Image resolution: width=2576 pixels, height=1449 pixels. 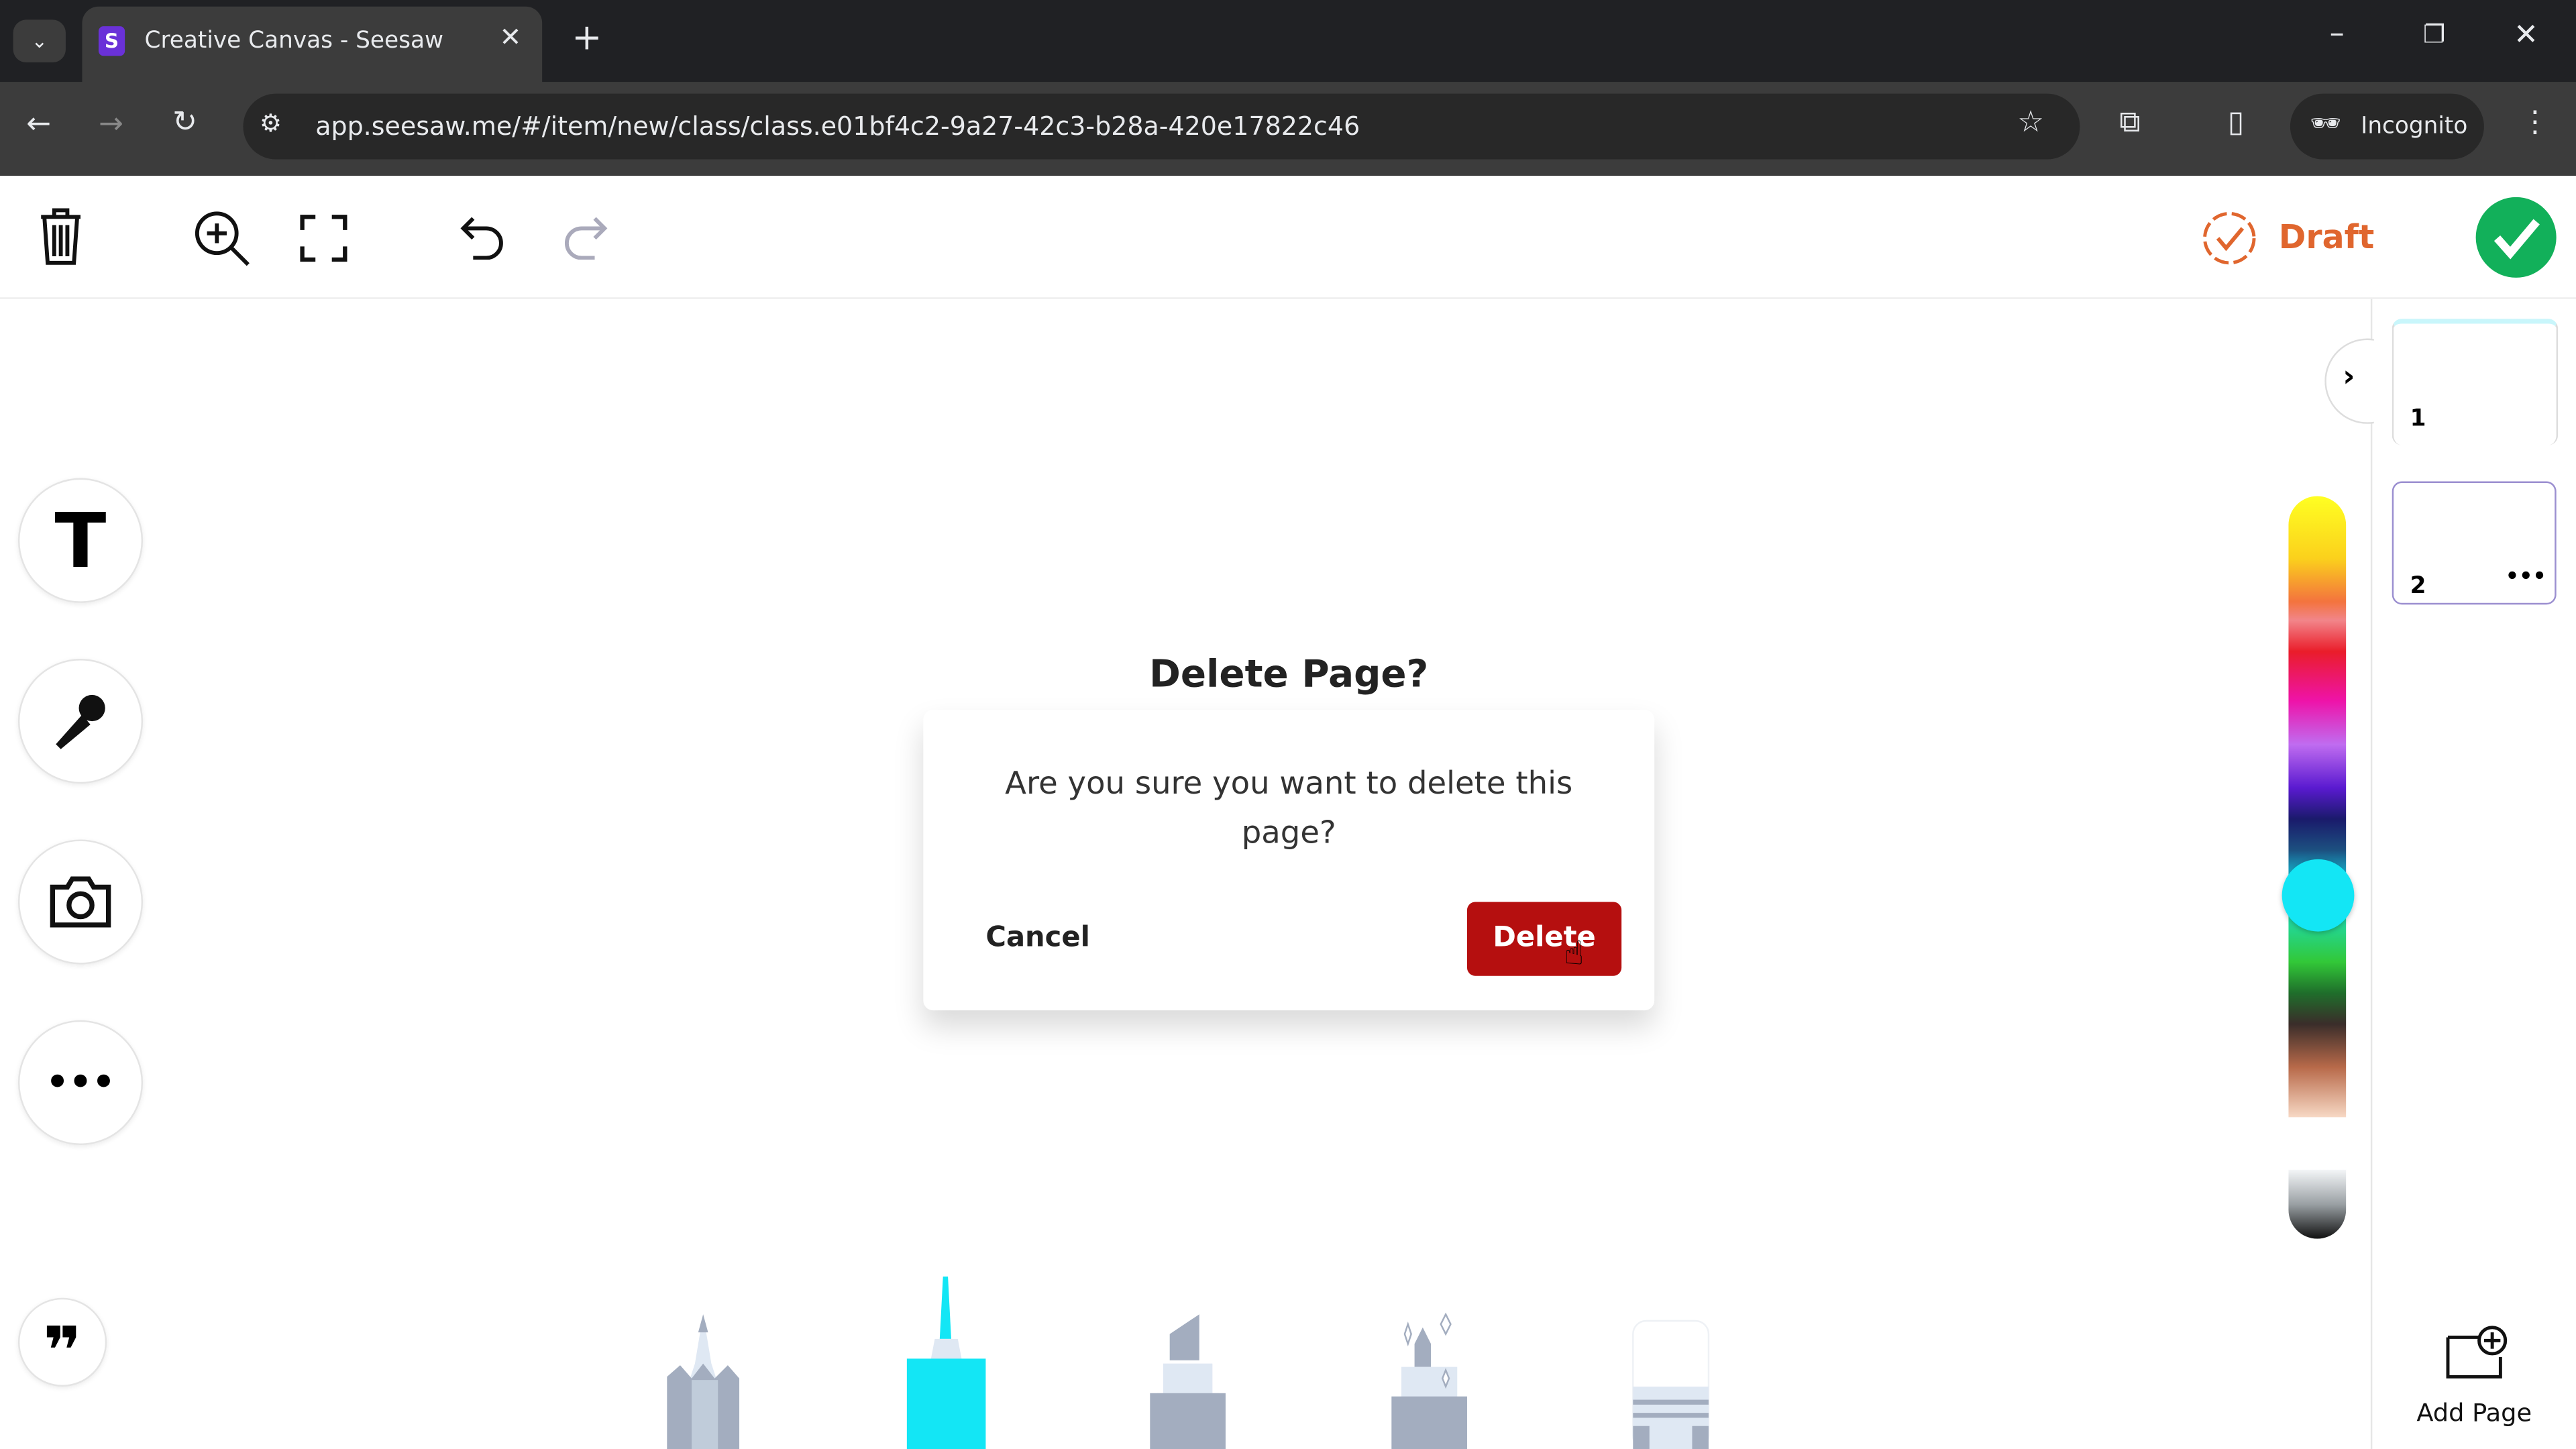 I want to click on back-button: ←, so click(x=38, y=124).